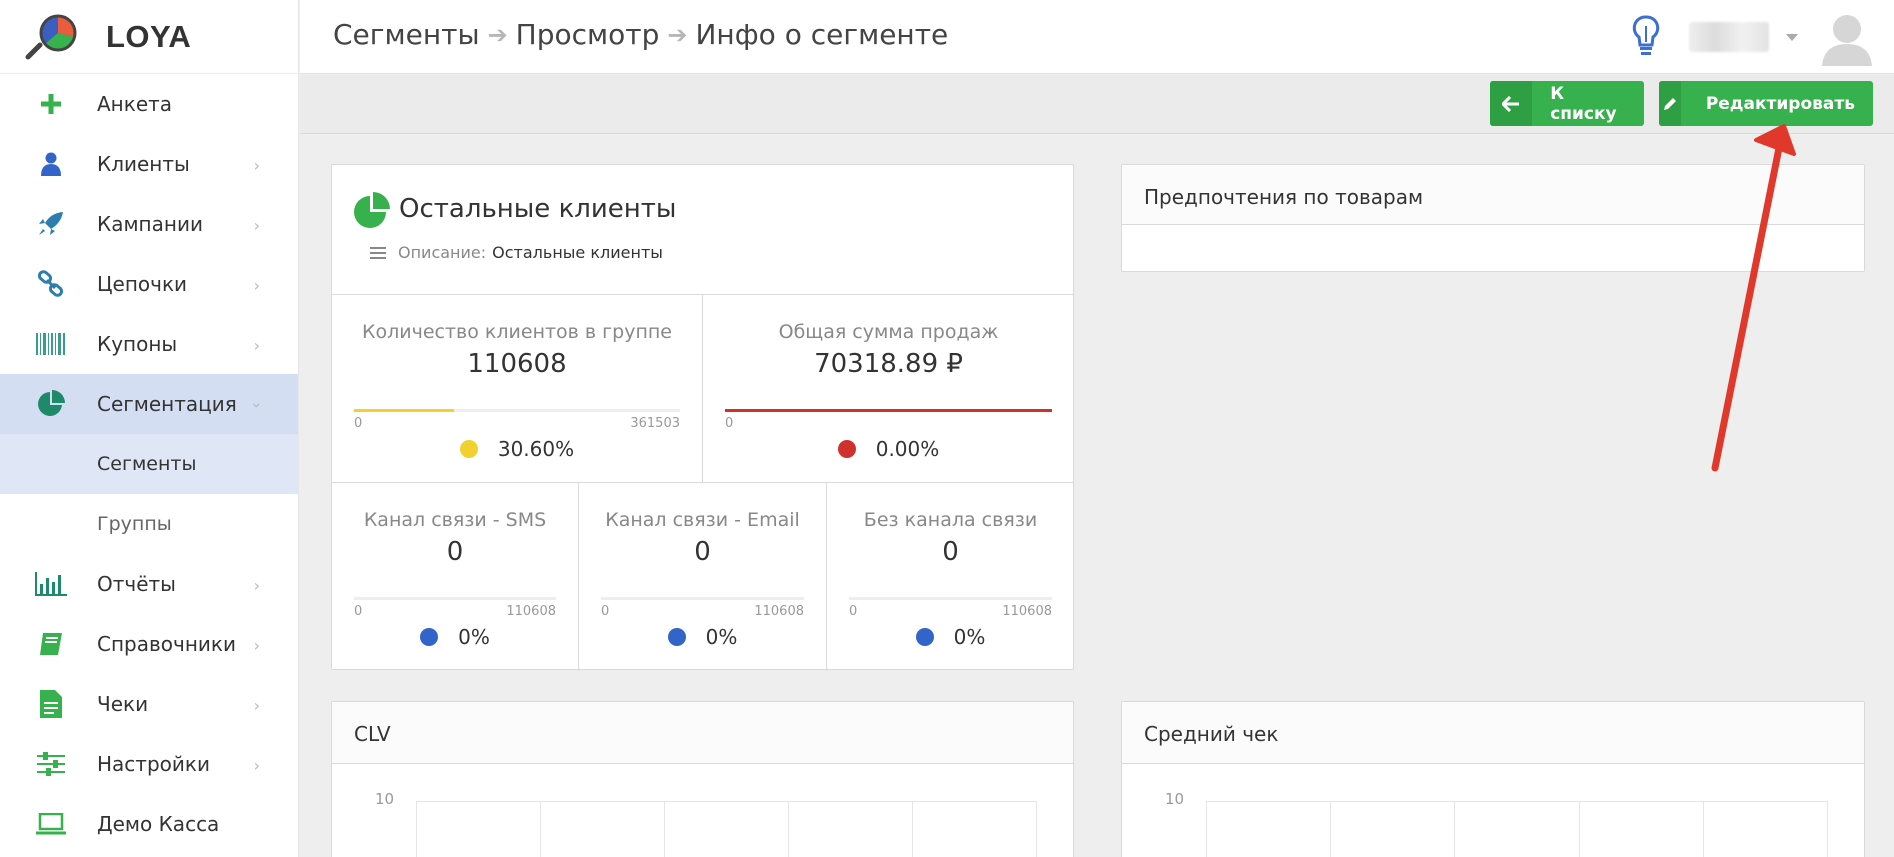  Describe the element at coordinates (455, 520) in the screenshot. I see `stat-label: Канал связи - SMS` at that location.